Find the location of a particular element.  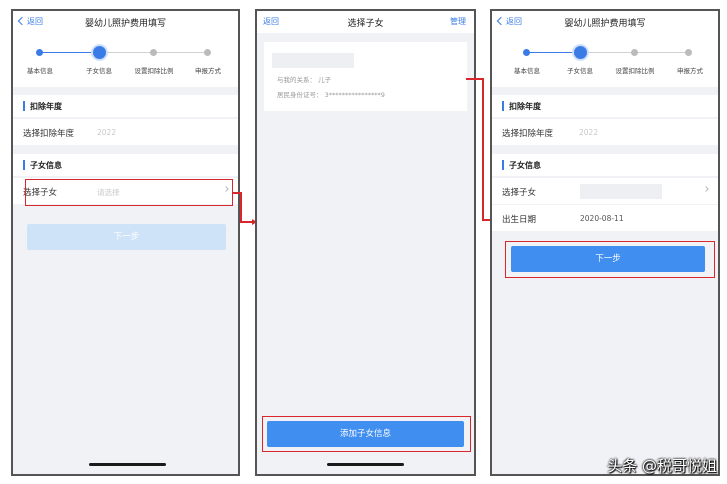

watermark: 头条 @税哥悦姐 is located at coordinates (662, 466).